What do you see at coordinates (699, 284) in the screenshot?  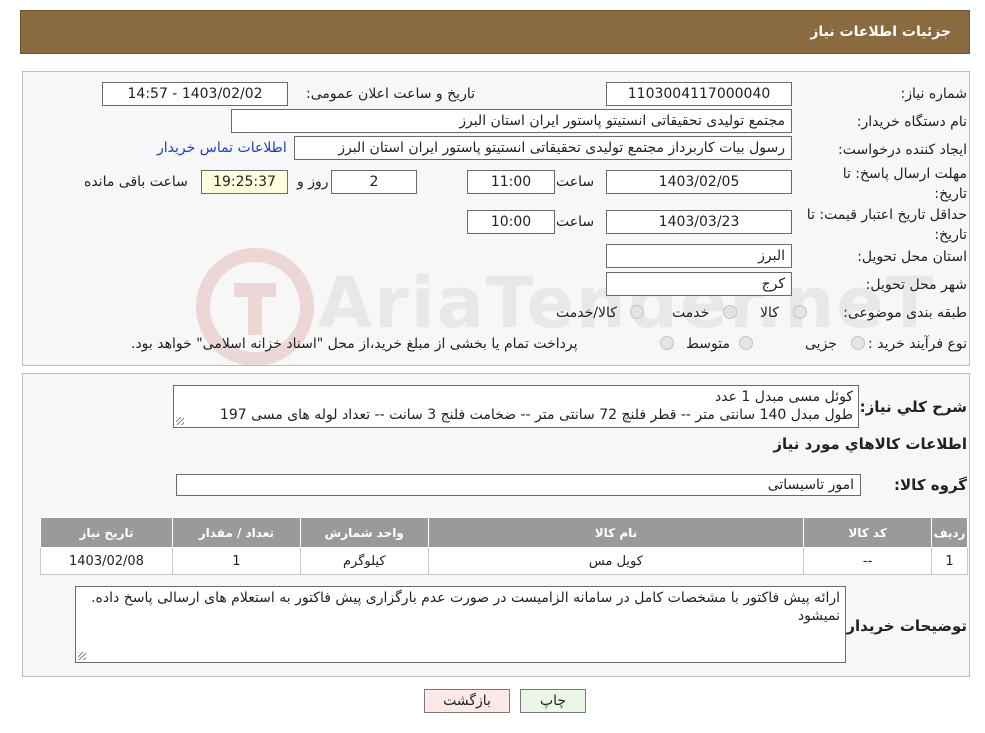 I see `city-field: کرج` at bounding box center [699, 284].